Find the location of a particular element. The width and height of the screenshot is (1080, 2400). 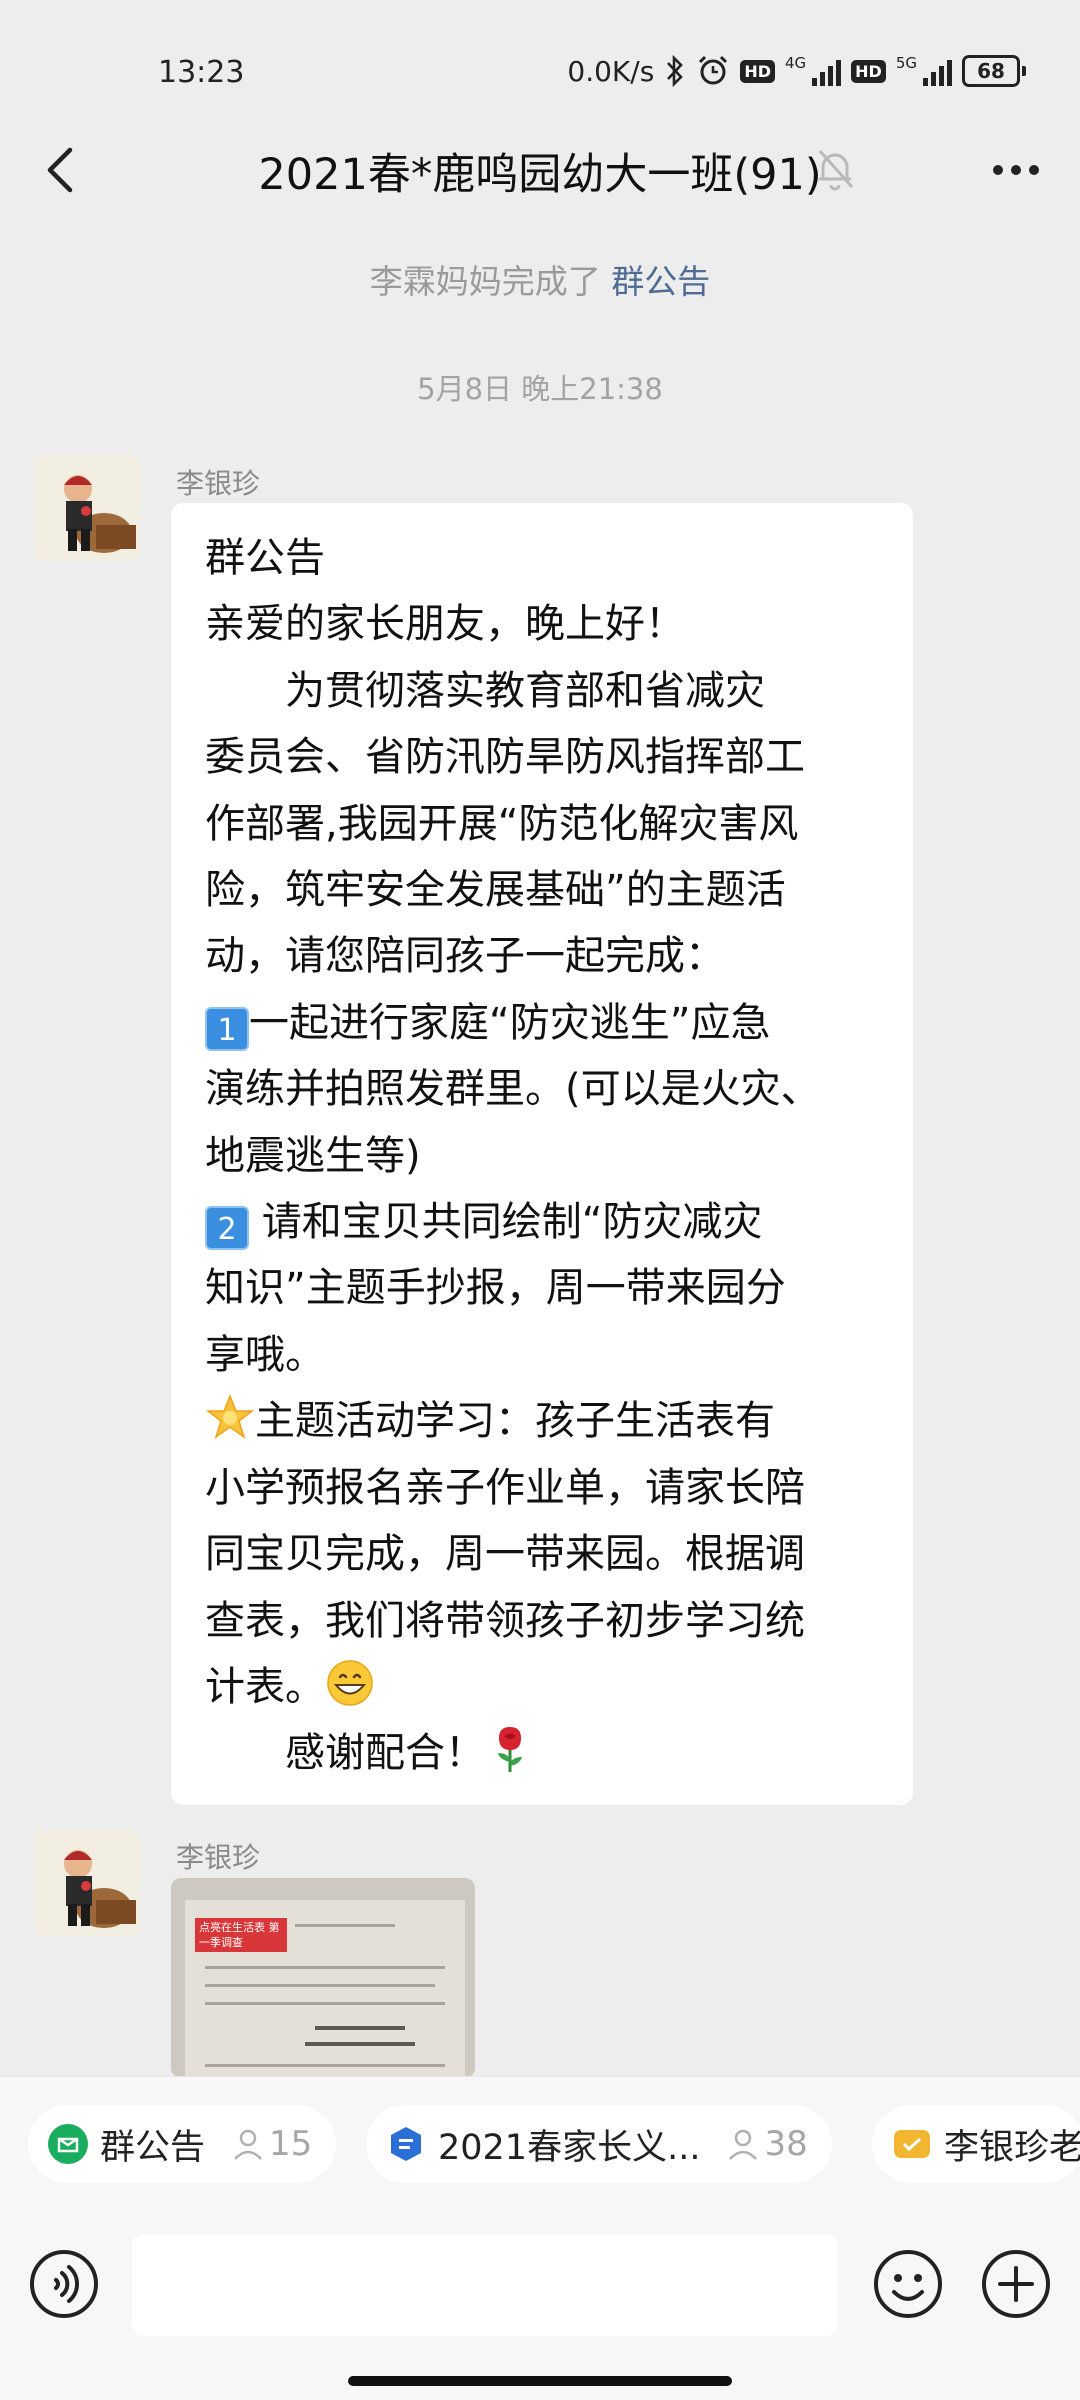

message-line-text: 一起进行家庭“防灾逃生”应急 is located at coordinates (510, 1022).